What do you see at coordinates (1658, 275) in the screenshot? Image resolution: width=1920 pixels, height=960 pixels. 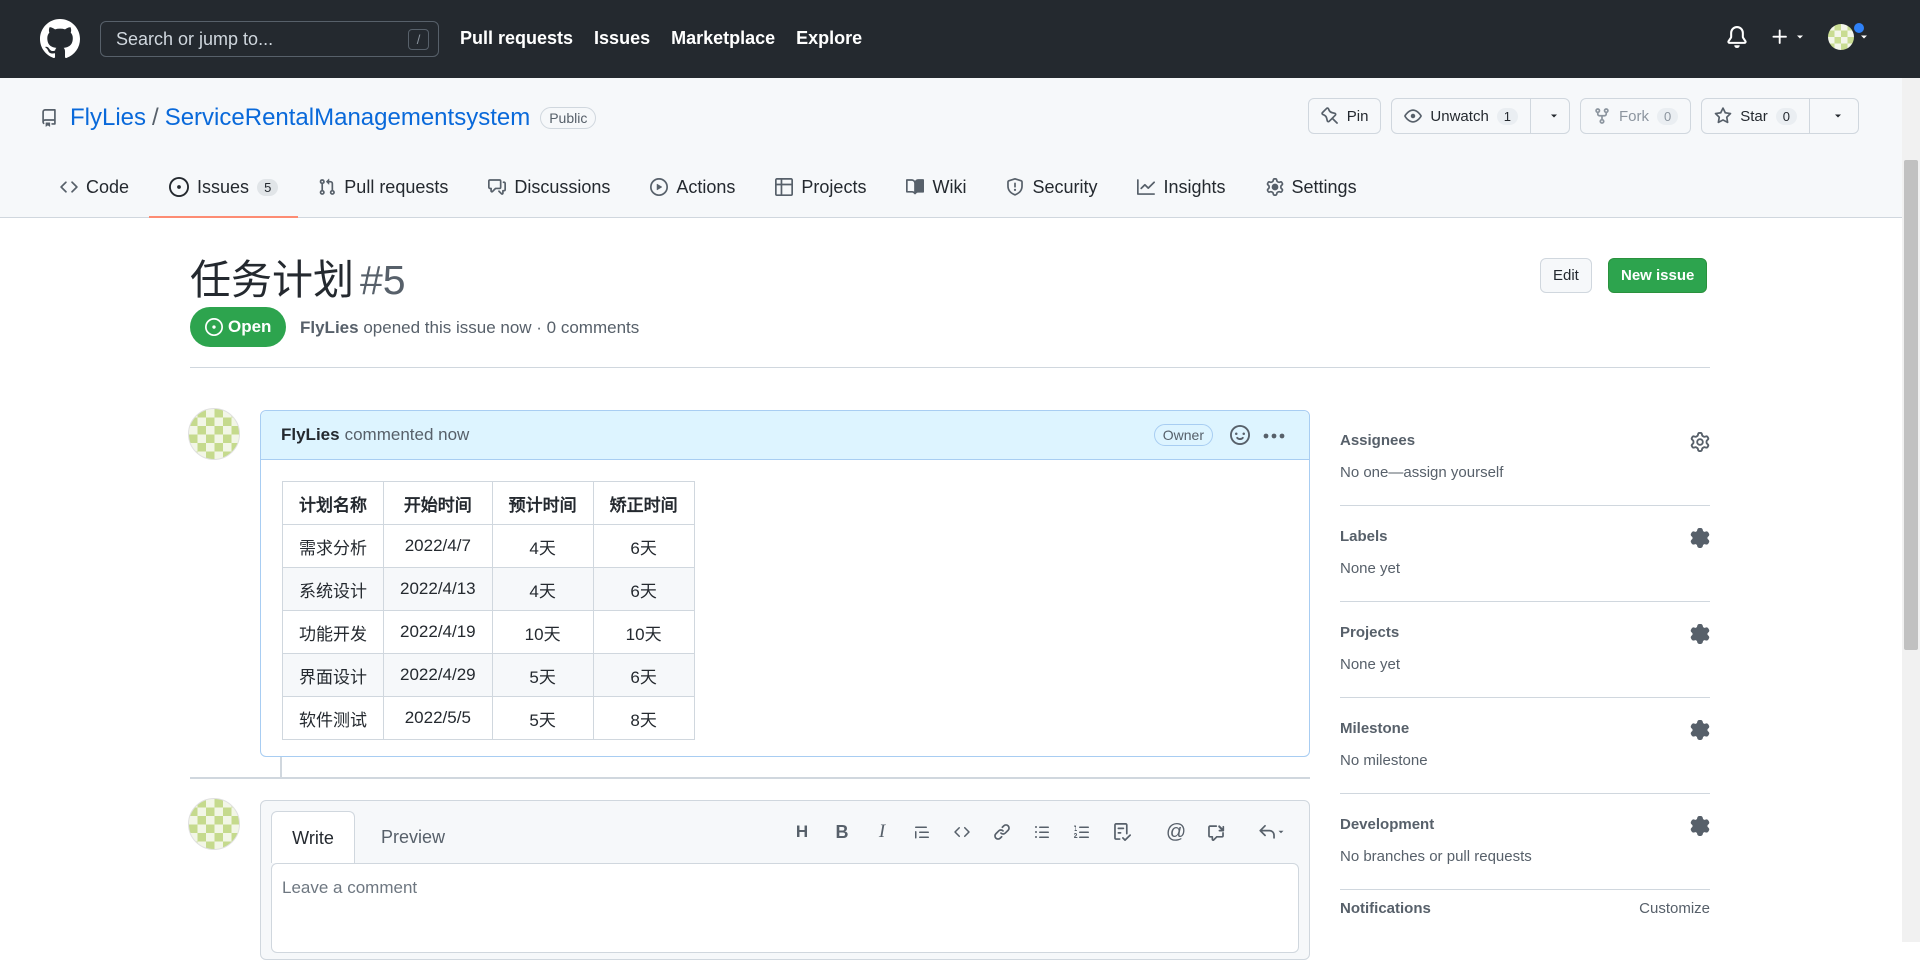 I see `new-issue-button: New issue` at bounding box center [1658, 275].